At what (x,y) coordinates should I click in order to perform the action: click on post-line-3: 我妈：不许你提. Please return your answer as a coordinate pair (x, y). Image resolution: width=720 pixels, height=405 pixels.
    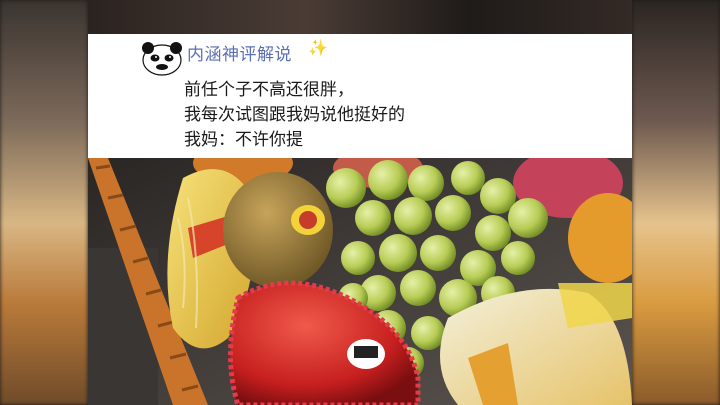
    Looking at the image, I should click on (243, 140).